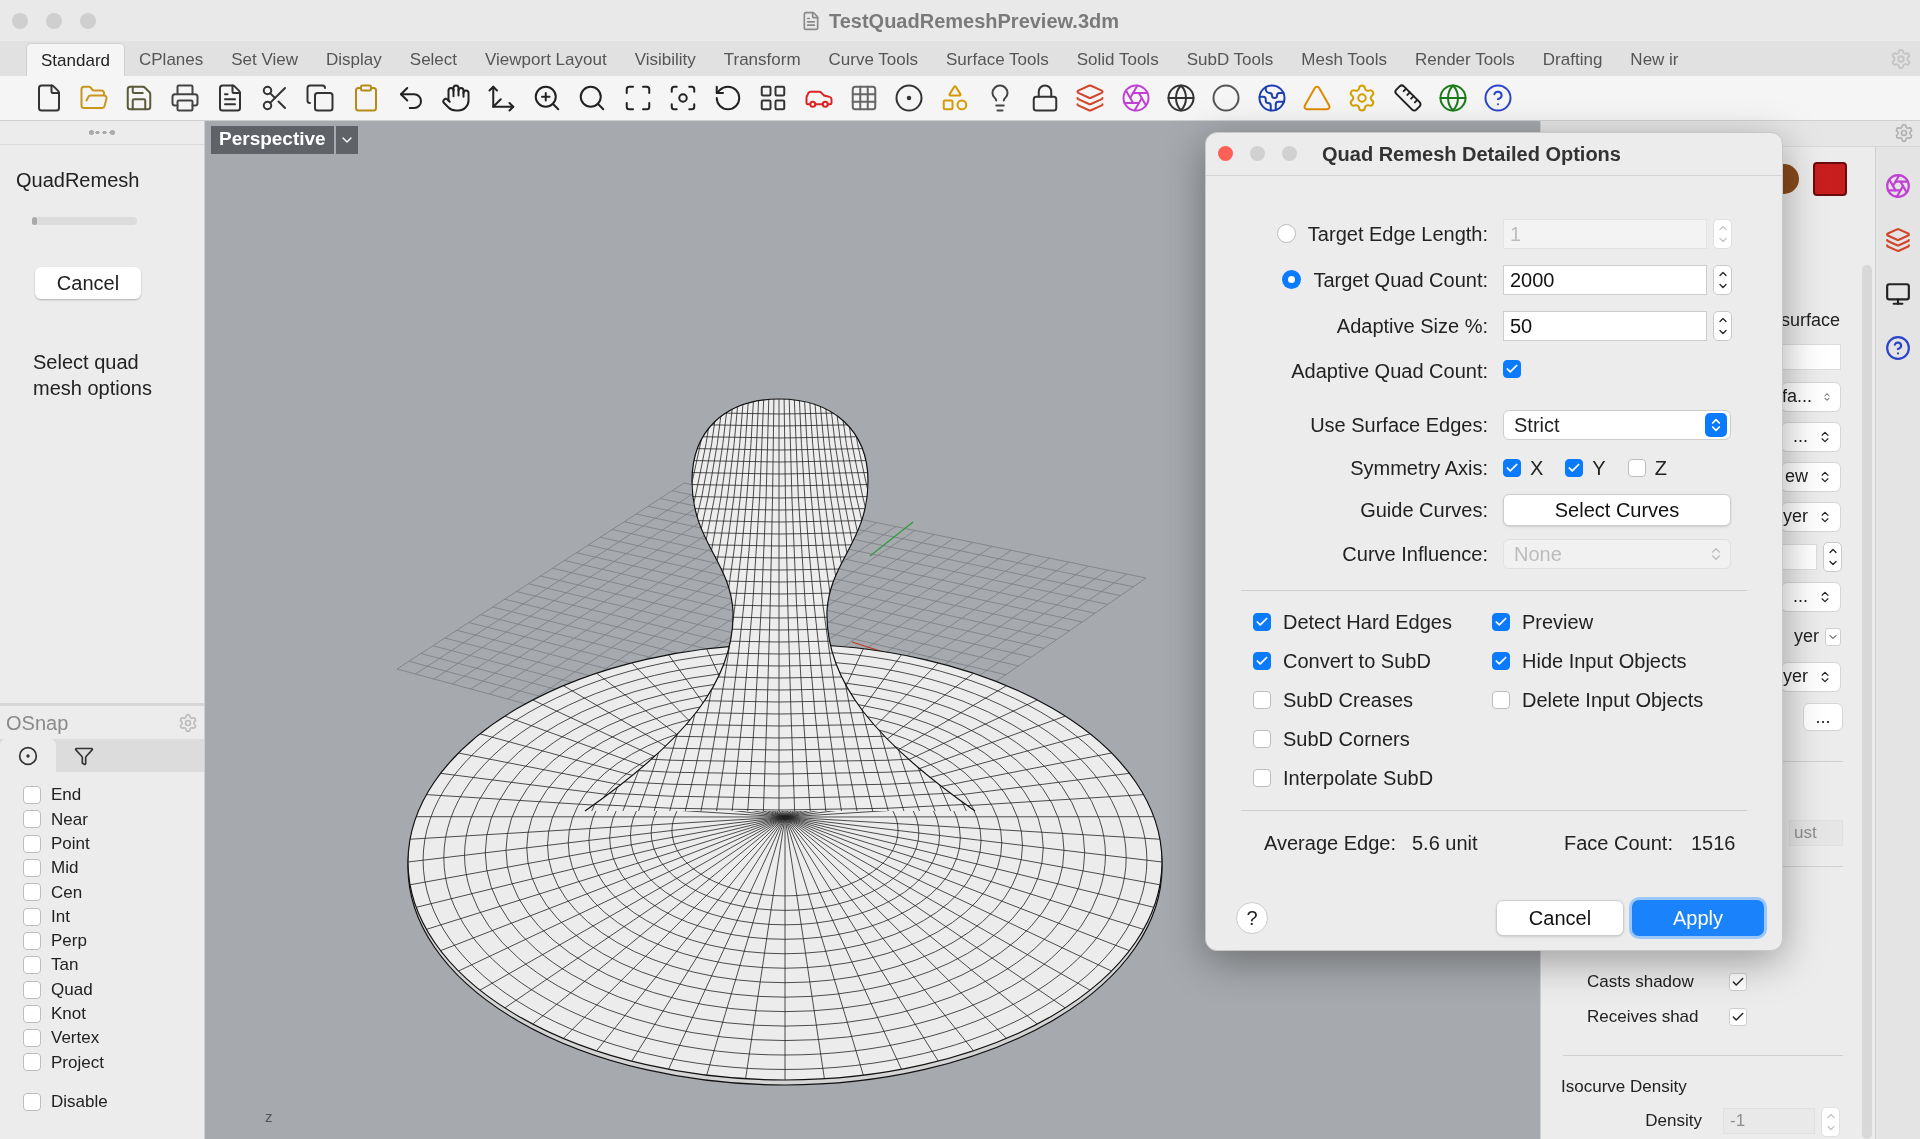 This screenshot has width=1920, height=1139. Describe the element at coordinates (456, 98) in the screenshot. I see `hand-icon` at that location.